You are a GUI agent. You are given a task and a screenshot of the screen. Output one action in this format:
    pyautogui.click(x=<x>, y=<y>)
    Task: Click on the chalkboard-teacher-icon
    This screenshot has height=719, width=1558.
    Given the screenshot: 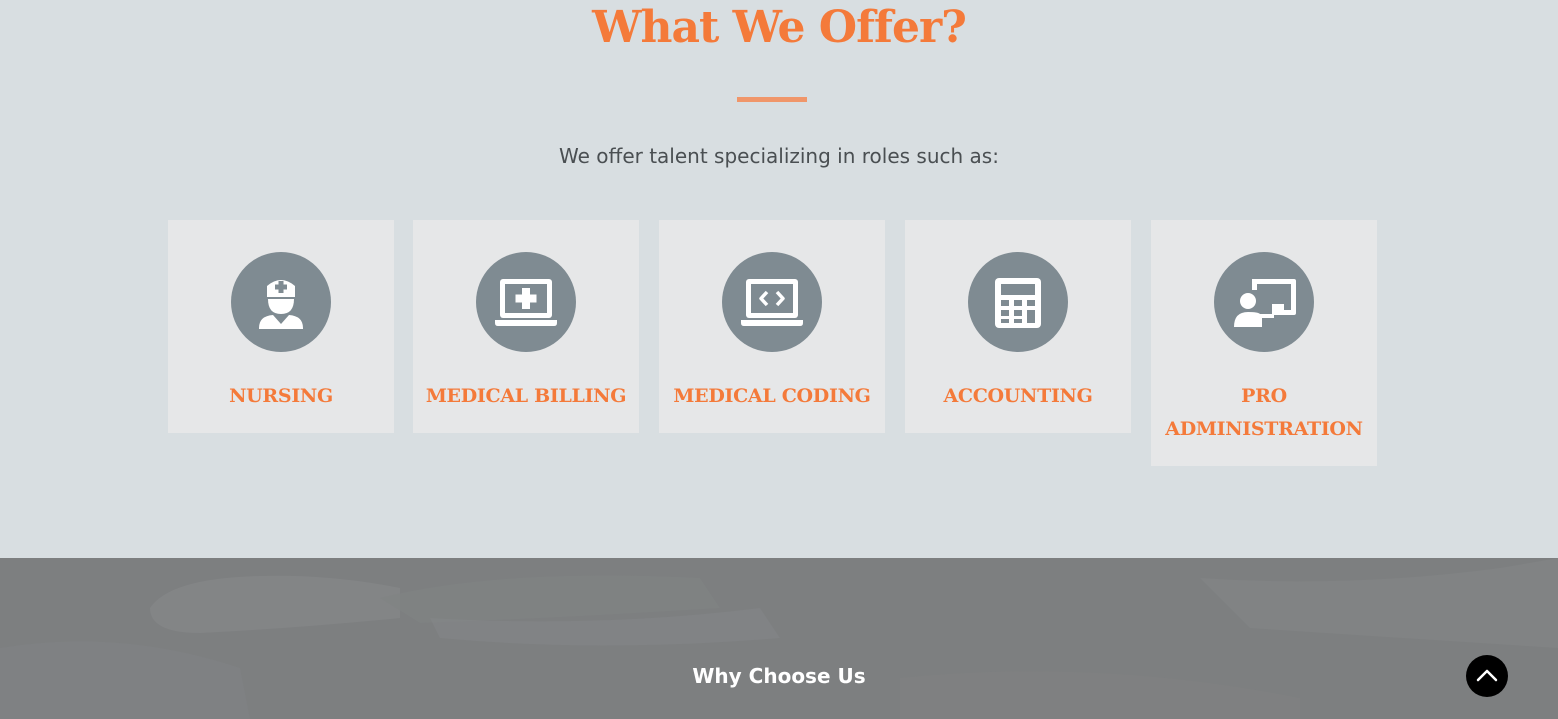 What is the action you would take?
    pyautogui.click(x=1264, y=302)
    